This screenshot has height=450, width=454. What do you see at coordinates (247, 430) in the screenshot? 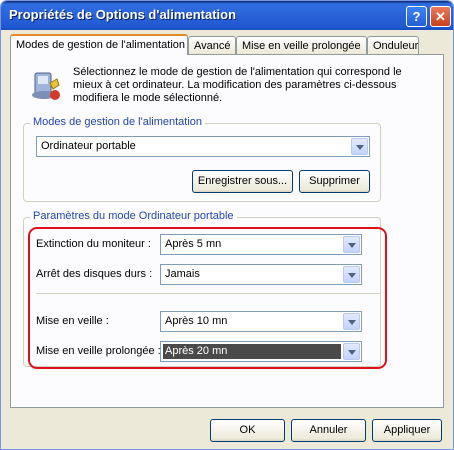
I see `ok-button: OK` at bounding box center [247, 430].